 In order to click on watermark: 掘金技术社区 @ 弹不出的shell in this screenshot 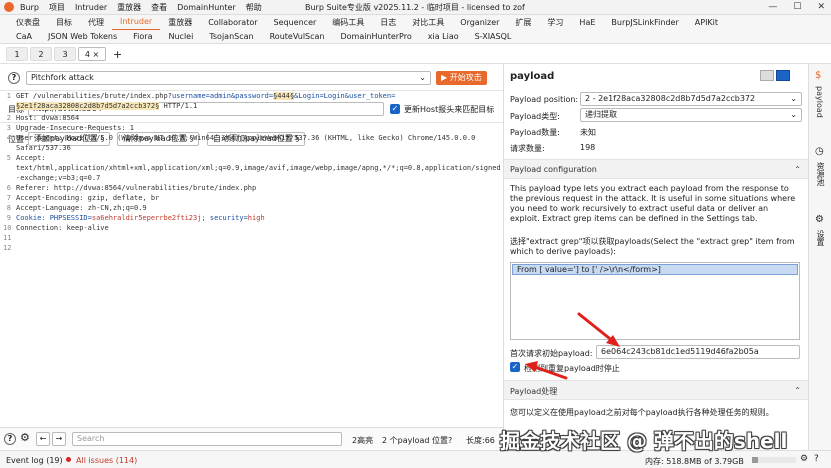, I will do `click(644, 441)`.